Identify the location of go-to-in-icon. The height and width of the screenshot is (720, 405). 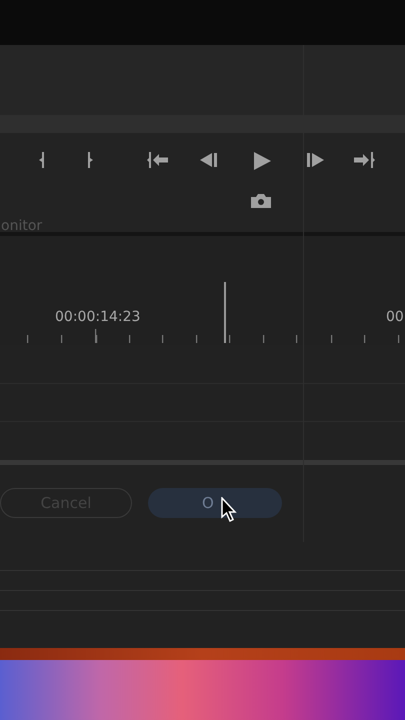
(158, 160).